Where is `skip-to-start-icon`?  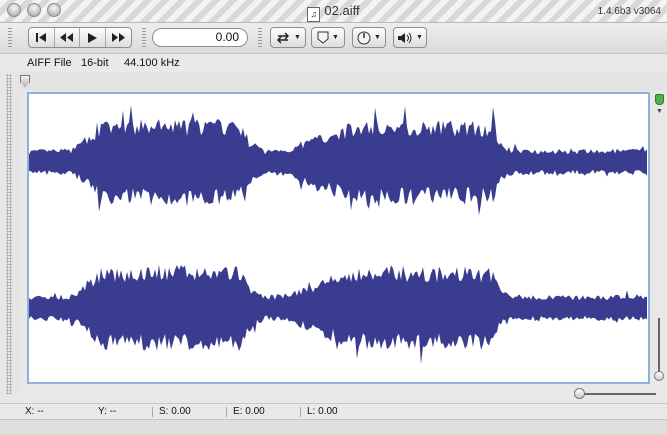 skip-to-start-icon is located at coordinates (40, 37).